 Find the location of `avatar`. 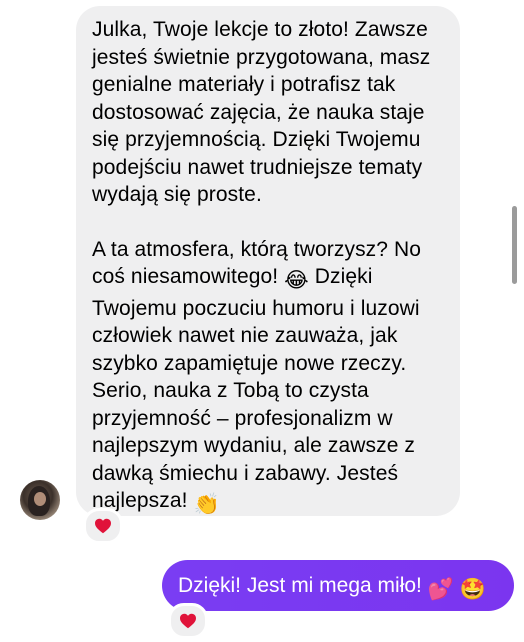

avatar is located at coordinates (40, 500).